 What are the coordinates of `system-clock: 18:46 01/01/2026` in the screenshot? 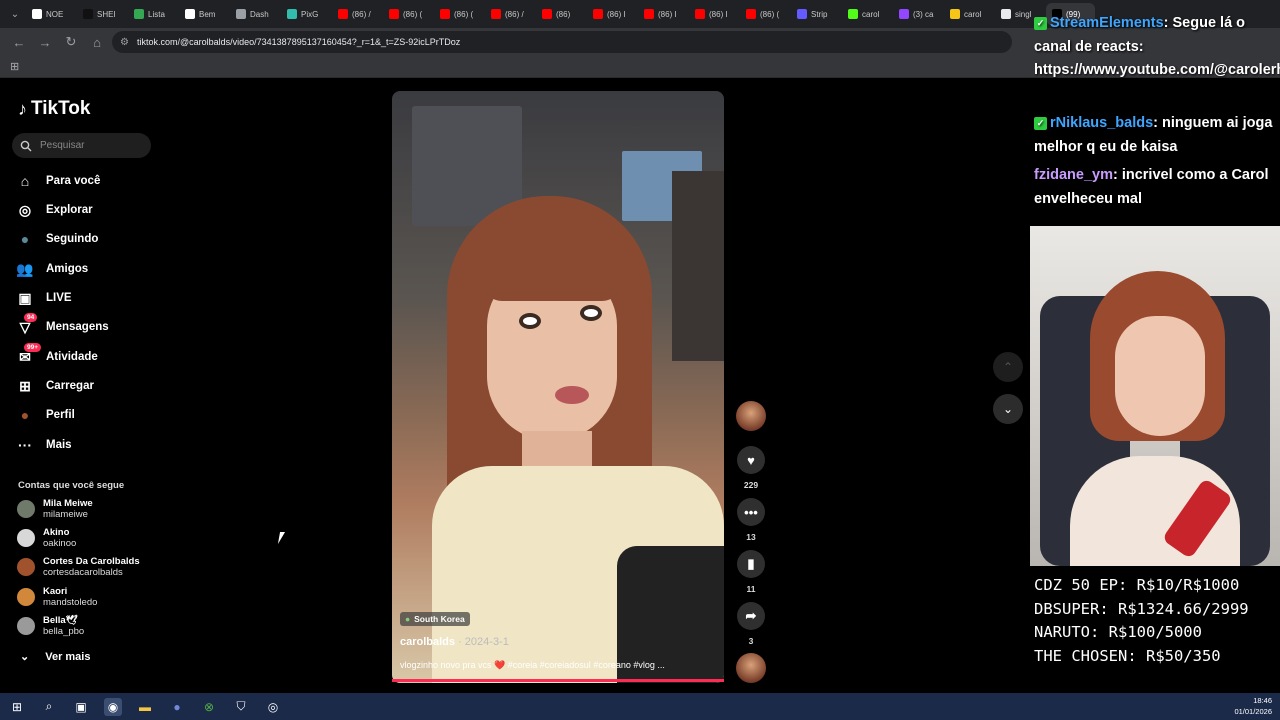 It's located at (1253, 706).